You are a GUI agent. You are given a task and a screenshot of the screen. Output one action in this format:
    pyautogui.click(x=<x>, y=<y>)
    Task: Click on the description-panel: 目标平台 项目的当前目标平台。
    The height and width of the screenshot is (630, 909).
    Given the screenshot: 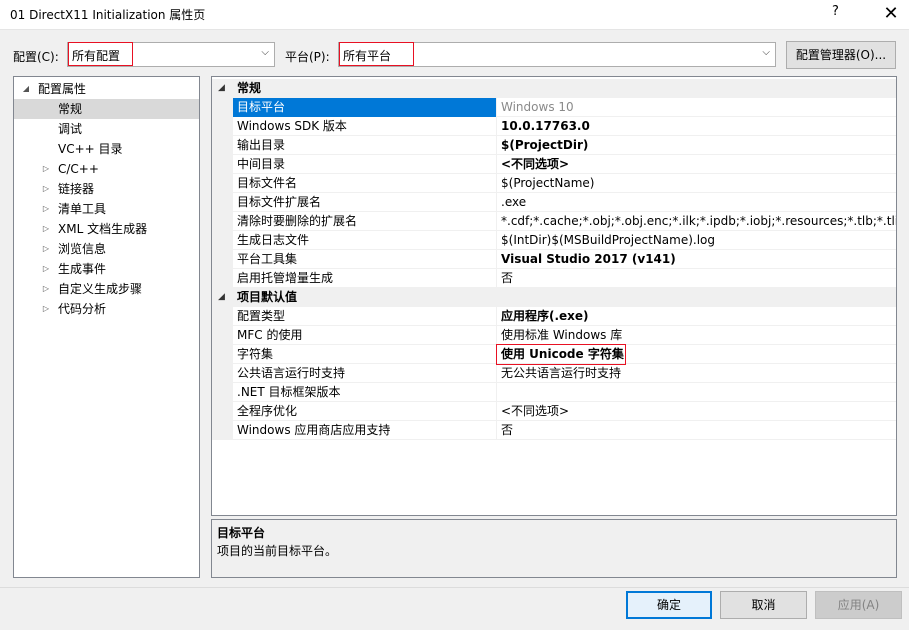 What is the action you would take?
    pyautogui.click(x=554, y=548)
    